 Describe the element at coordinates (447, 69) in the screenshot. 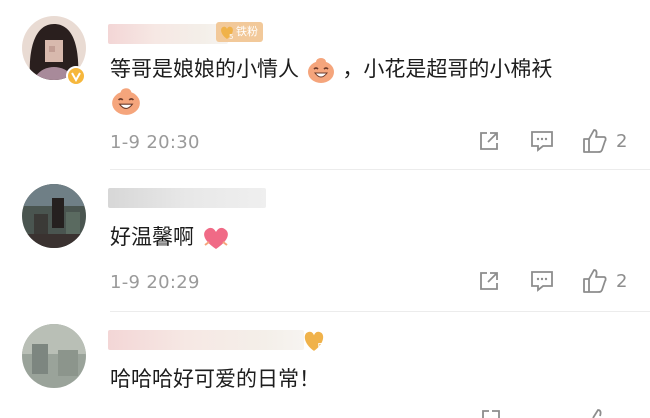

I see `comment-text-part2: ，小花是超哥的小棉袄` at that location.